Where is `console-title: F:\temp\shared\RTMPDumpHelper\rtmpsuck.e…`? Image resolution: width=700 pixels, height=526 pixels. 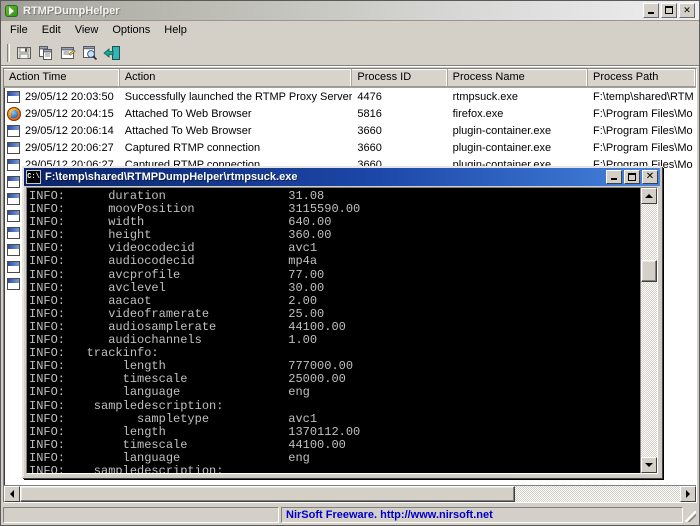 console-title: F:\temp\shared\RTMPDumpHelper\rtmpsuck.e… is located at coordinates (171, 177).